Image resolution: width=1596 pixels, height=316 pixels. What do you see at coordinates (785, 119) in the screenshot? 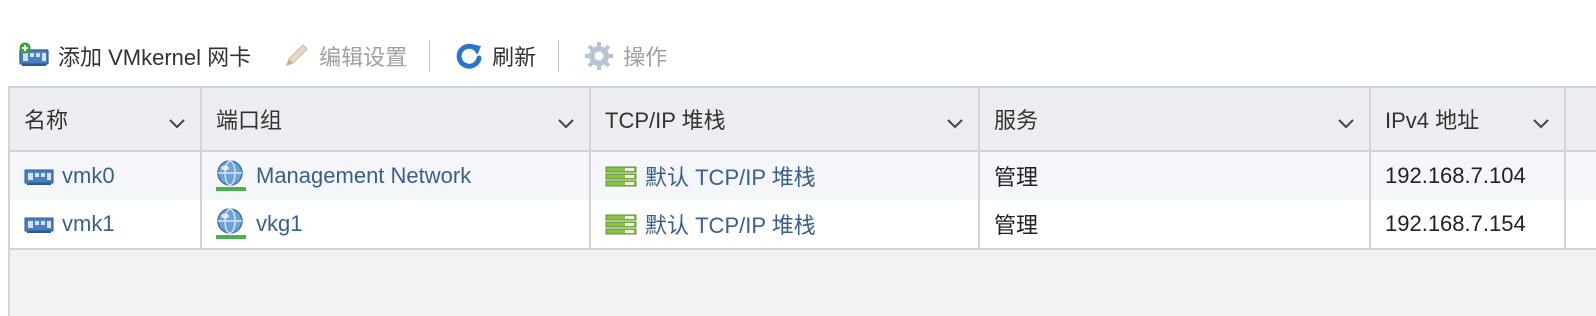
I see `column-header-tcpip-stack: TCP/IP 堆栈` at bounding box center [785, 119].